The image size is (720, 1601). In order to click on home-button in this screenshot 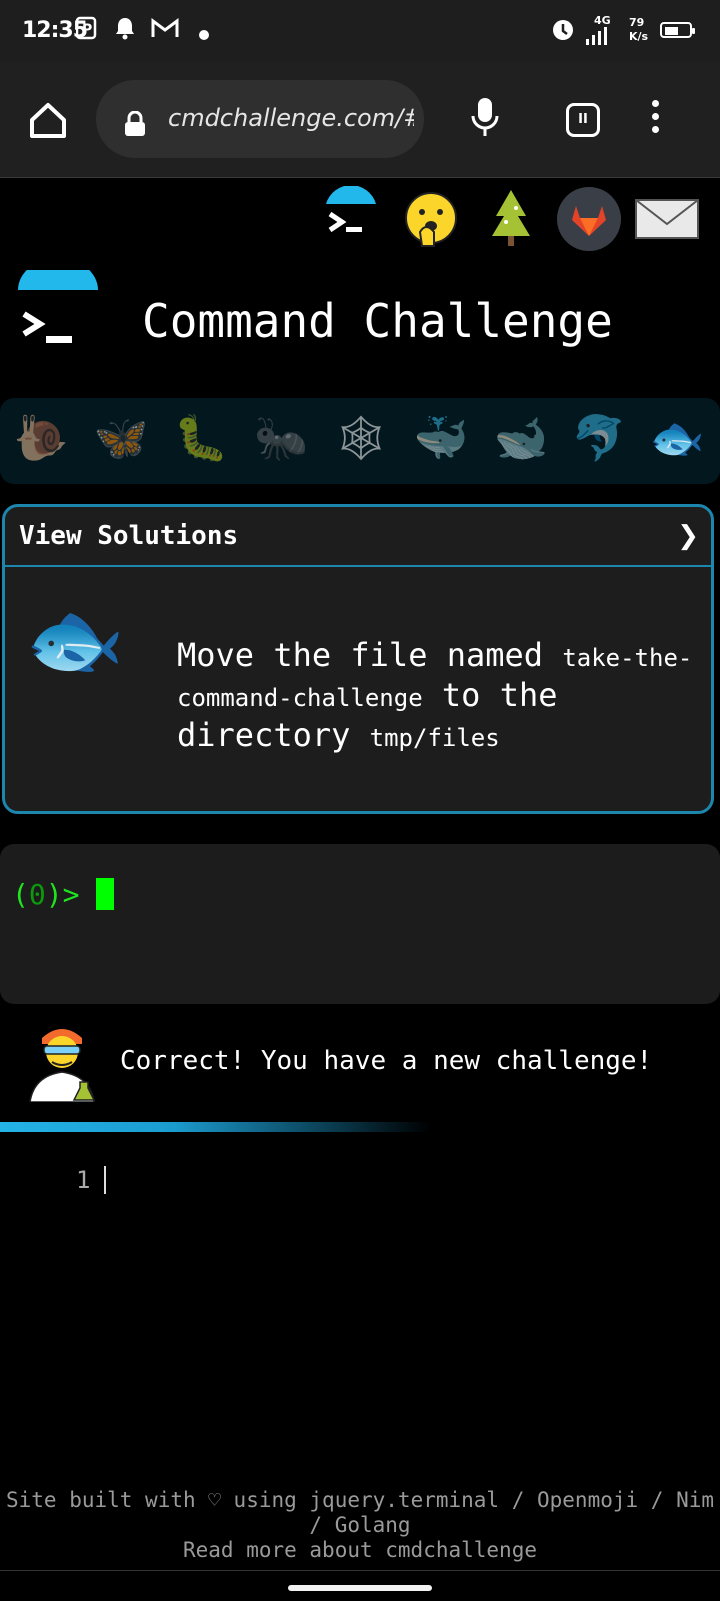, I will do `click(48, 120)`.